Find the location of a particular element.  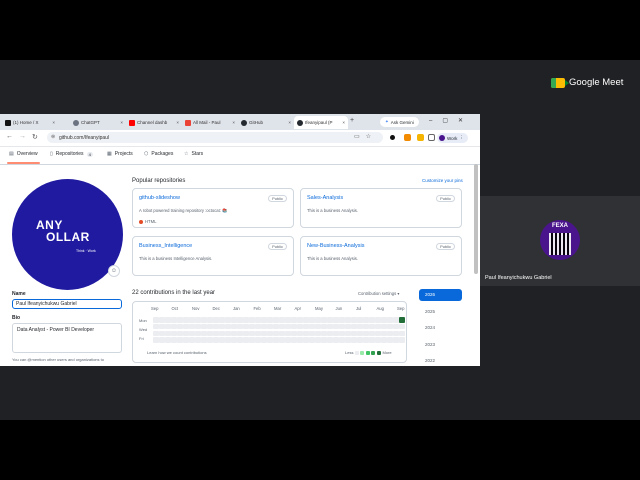

participant-tile: FEXA Paul Ifeanyichukwu Gabriel is located at coordinates (560, 241).